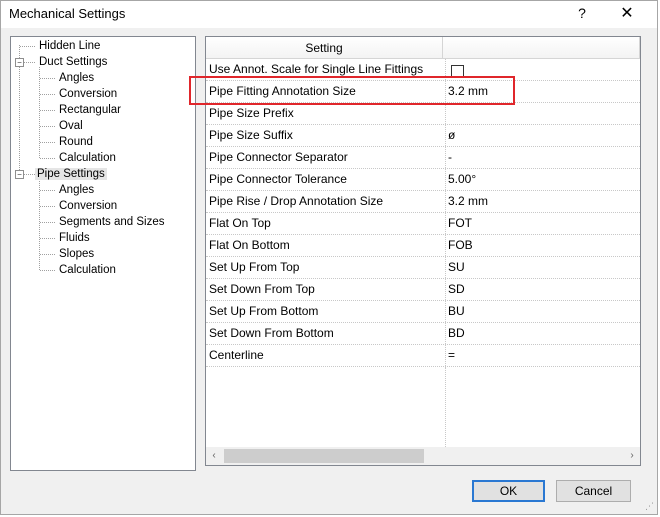  Describe the element at coordinates (423, 356) in the screenshot. I see `table-row: Centerline =` at that location.